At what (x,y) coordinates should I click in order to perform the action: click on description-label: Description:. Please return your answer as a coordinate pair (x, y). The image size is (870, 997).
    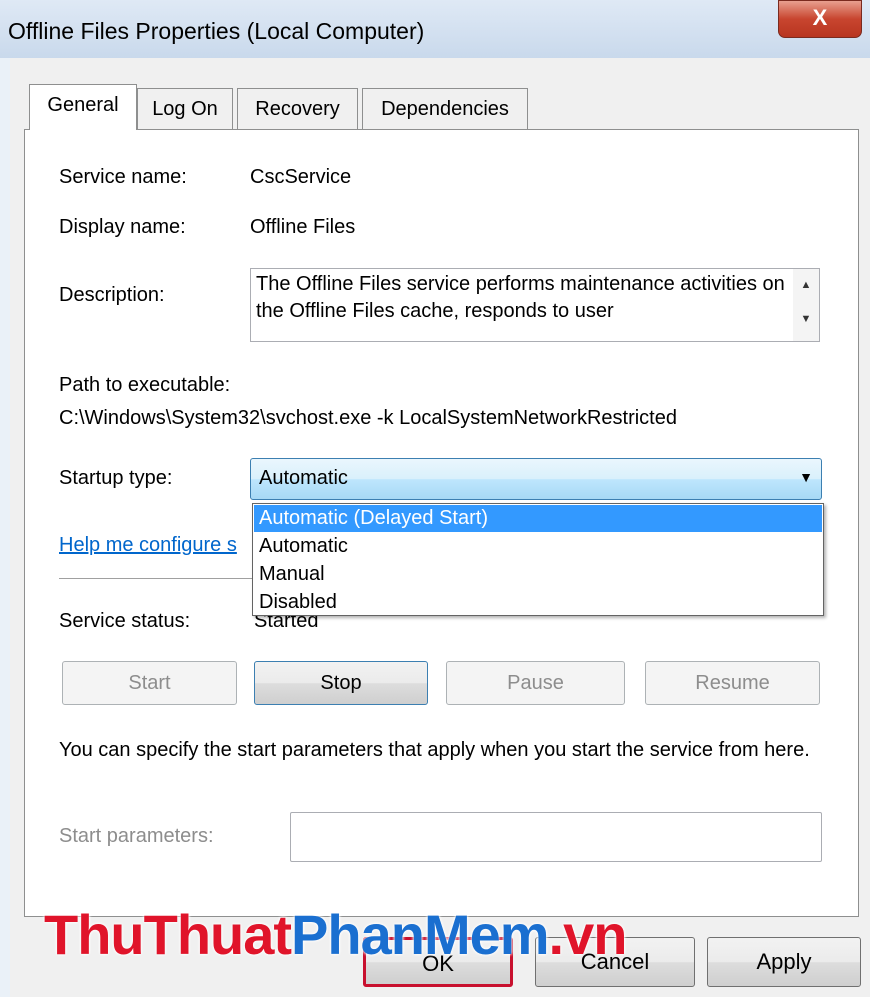
    Looking at the image, I should click on (112, 295).